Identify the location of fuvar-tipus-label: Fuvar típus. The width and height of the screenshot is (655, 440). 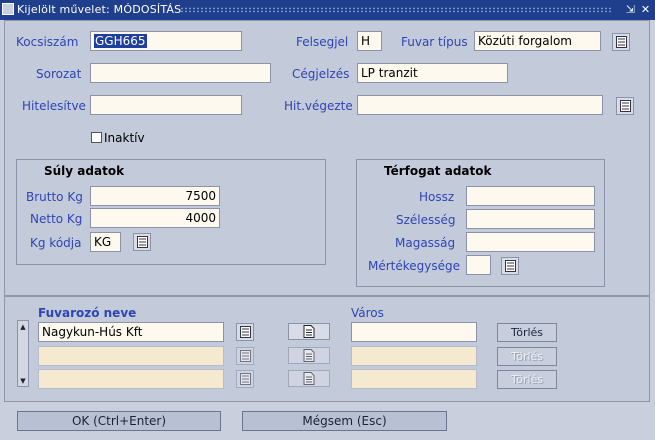
(434, 42).